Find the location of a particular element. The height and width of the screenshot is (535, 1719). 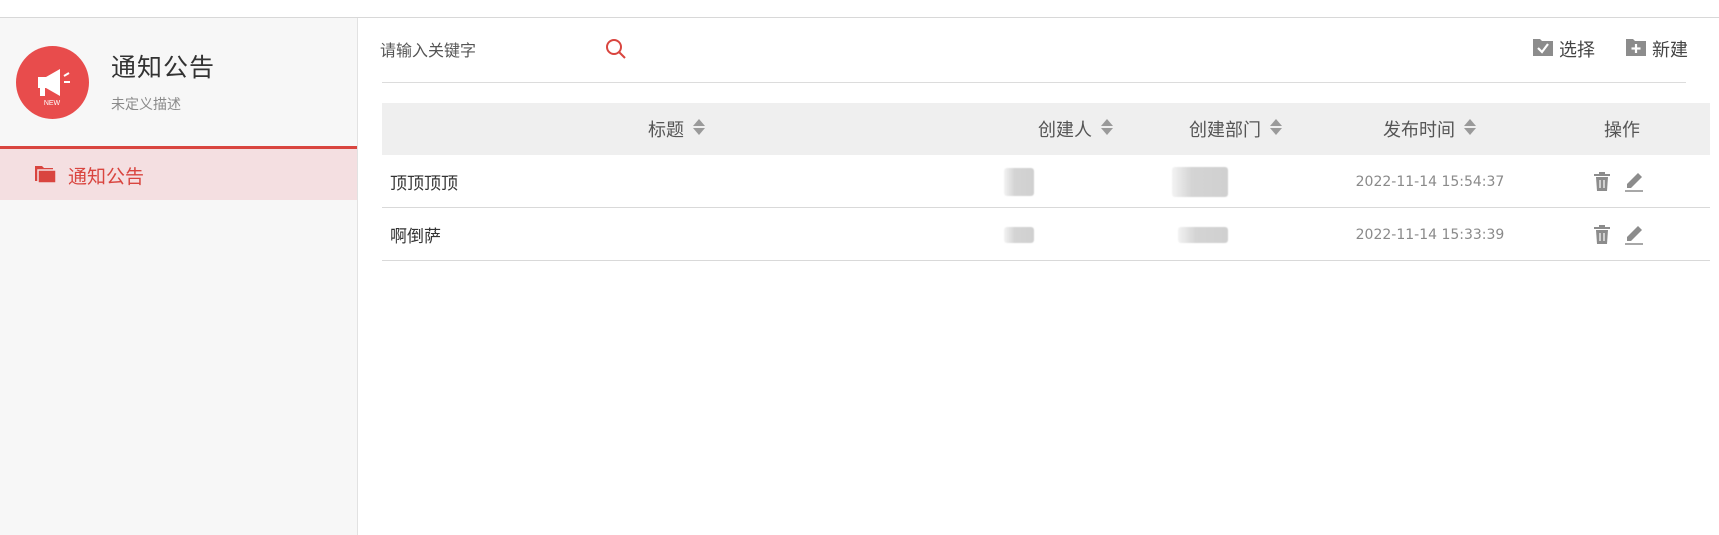

cell-published: 2022-11-14 15:54:37 is located at coordinates (1430, 181).